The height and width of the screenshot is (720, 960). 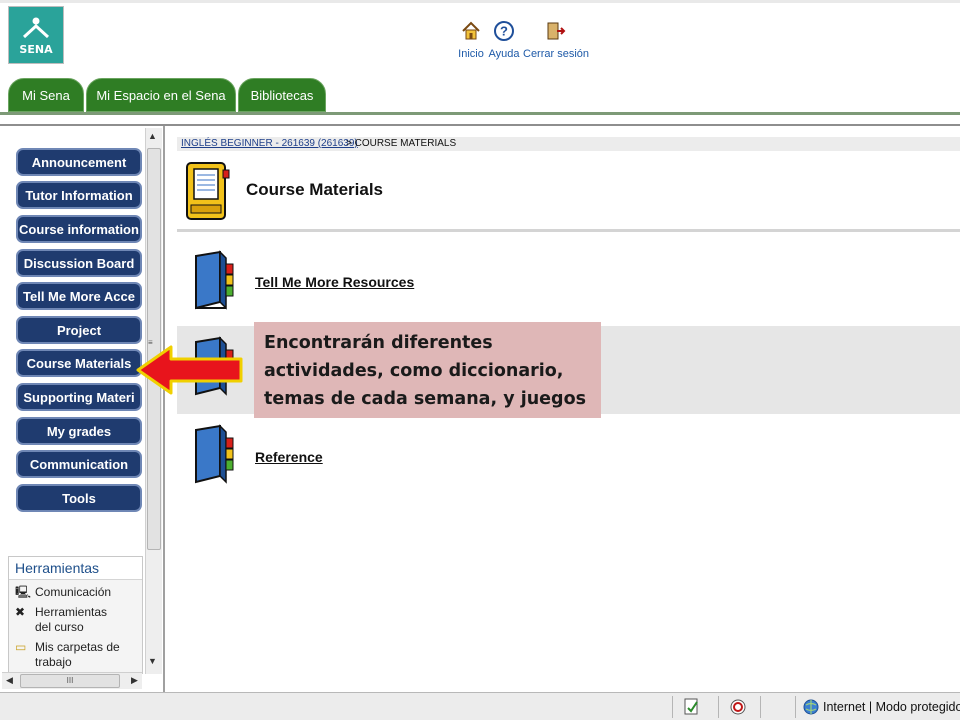 What do you see at coordinates (79, 363) in the screenshot?
I see `menu-course-materials: Course Materials` at bounding box center [79, 363].